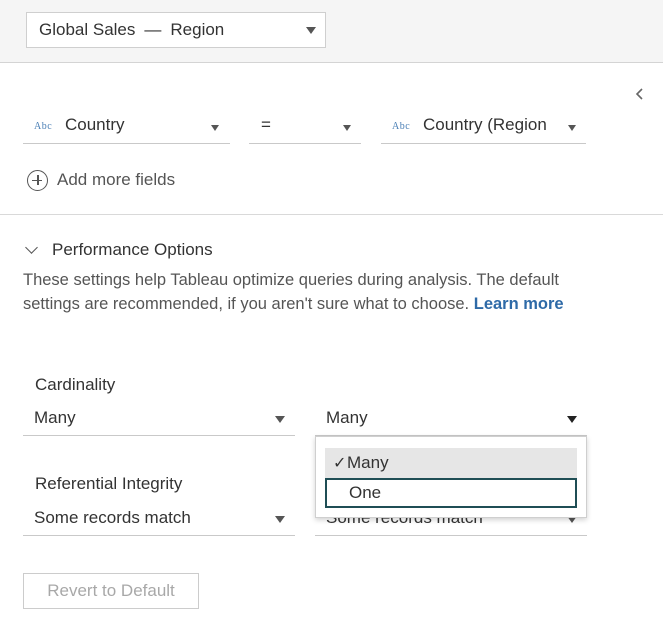  I want to click on cardinality-label: Cardinality, so click(75, 384).